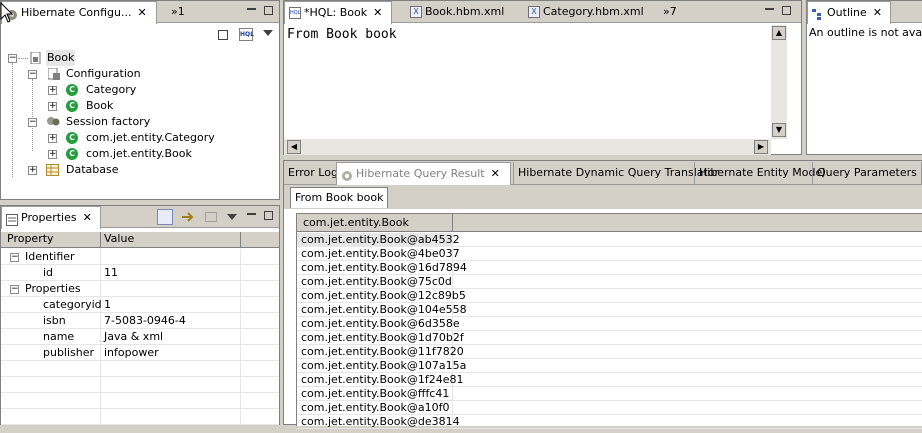 Image resolution: width=922 pixels, height=433 pixels. I want to click on result-row: com.jet.entity.Book@fffc41, so click(609, 394).